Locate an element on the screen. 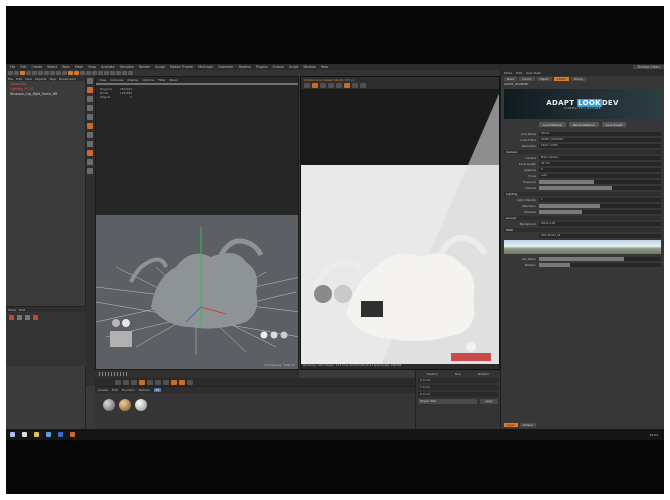  light-icon is located at coordinates (130, 73).